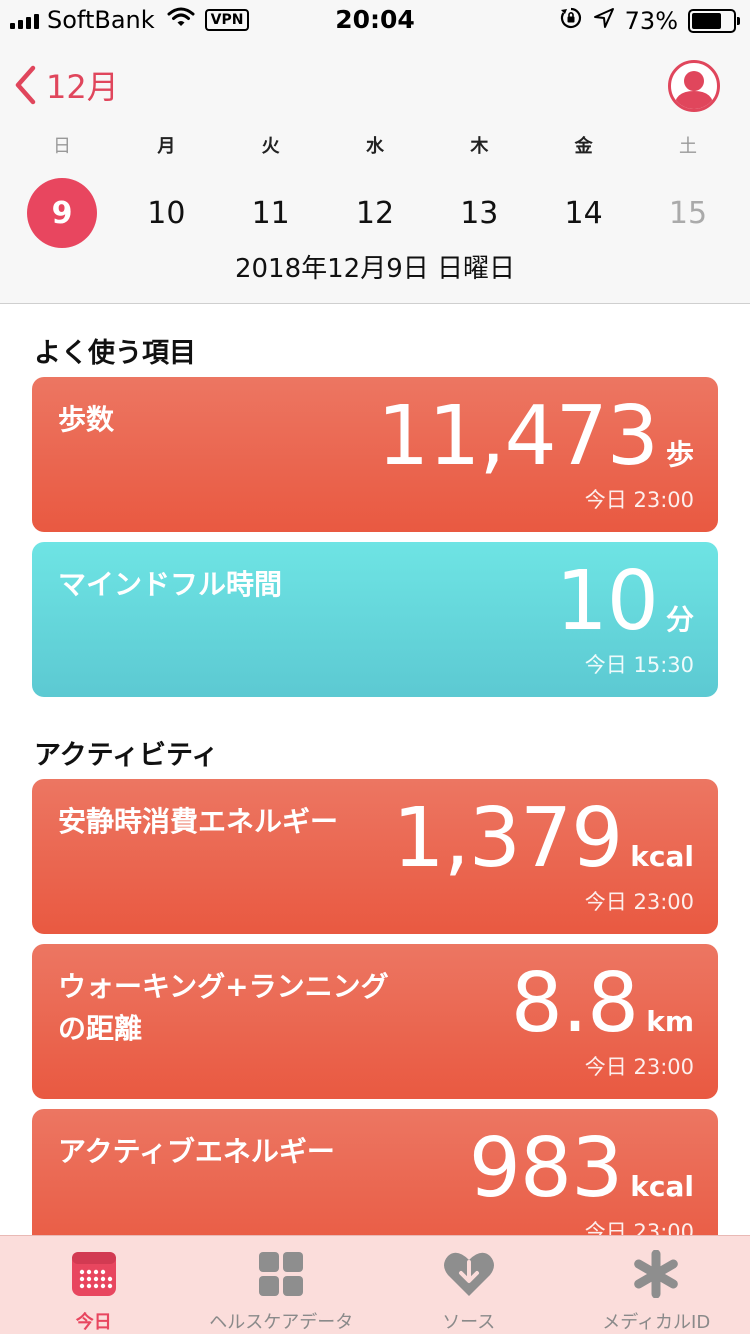 The height and width of the screenshot is (1334, 750). Describe the element at coordinates (166, 213) in the screenshot. I see `date-10: 10` at that location.